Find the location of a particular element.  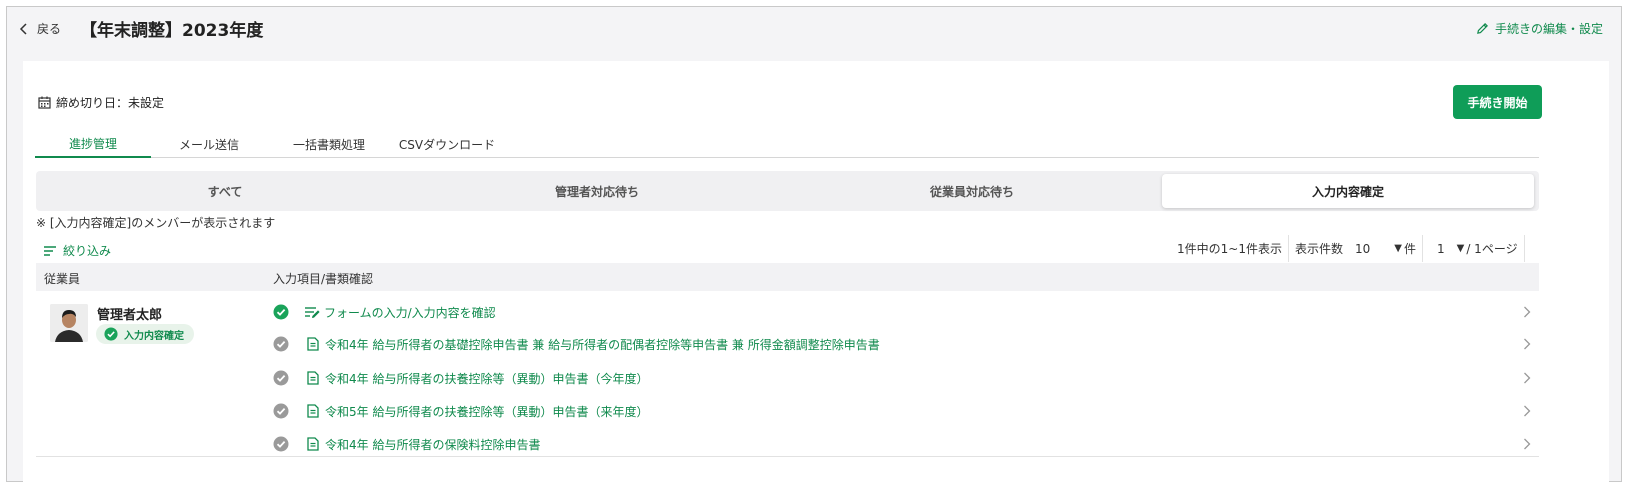

deadline-label: 締め切り日：未設定 is located at coordinates (110, 103).